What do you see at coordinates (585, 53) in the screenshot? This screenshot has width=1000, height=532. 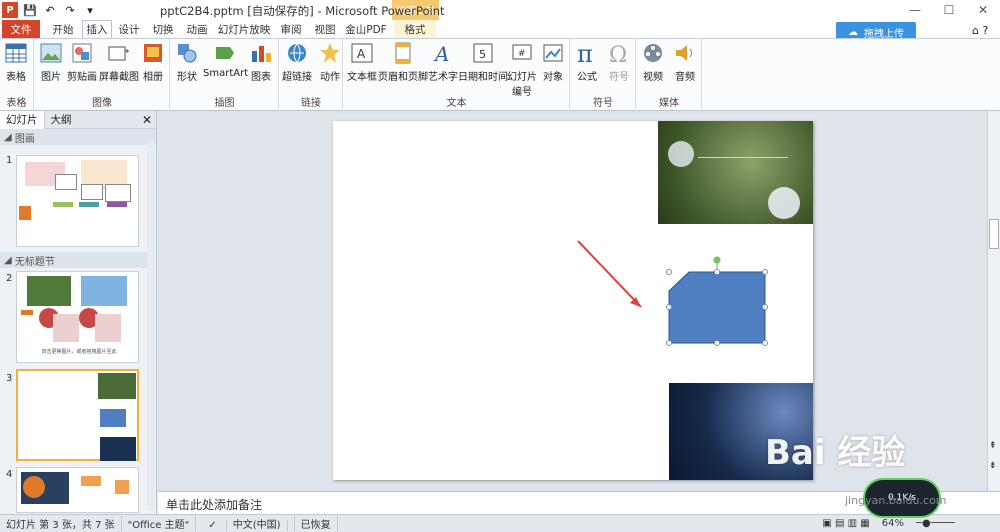 I see `svg-text: π` at bounding box center [585, 53].